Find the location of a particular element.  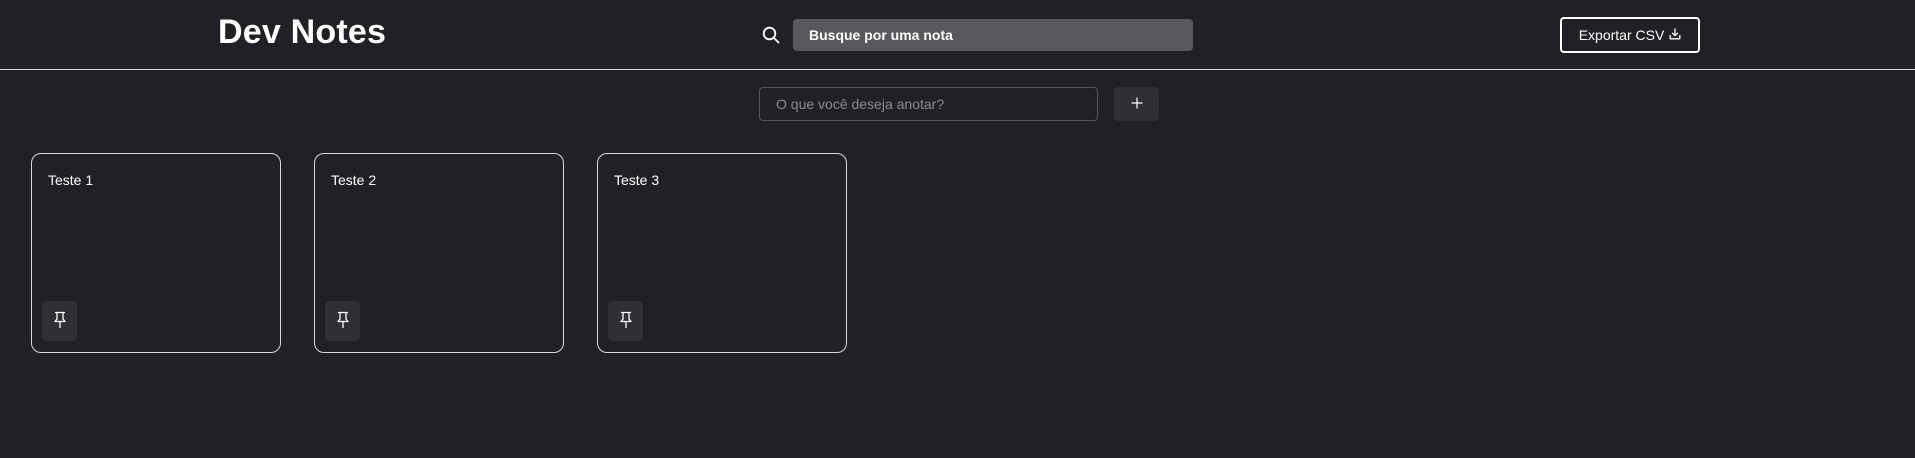

search-input is located at coordinates (993, 35).